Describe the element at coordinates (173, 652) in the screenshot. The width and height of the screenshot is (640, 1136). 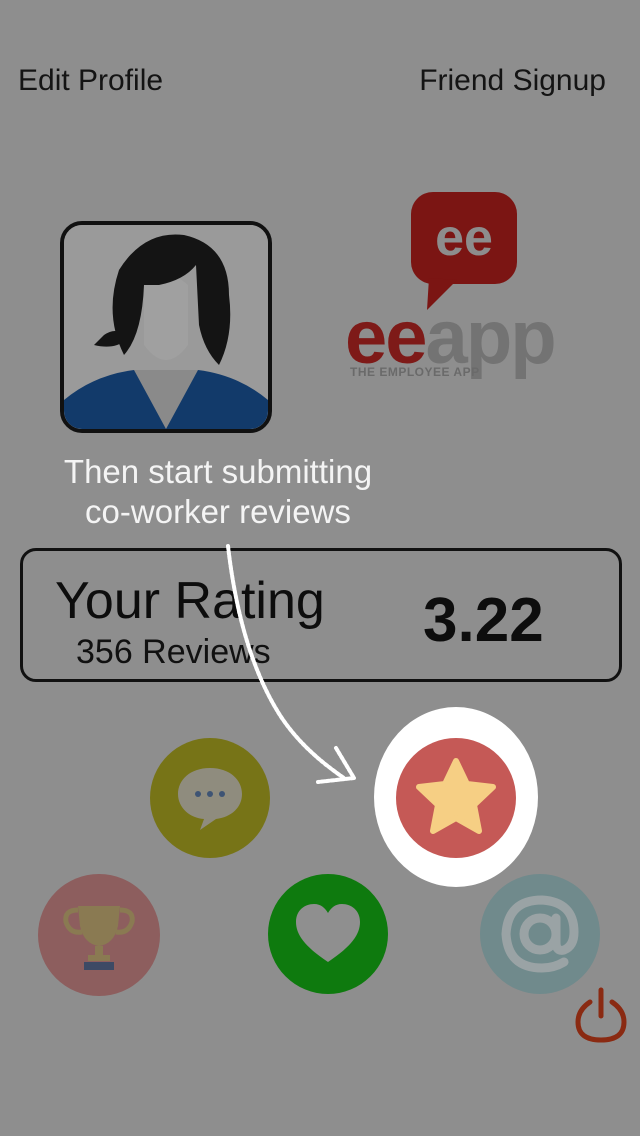
I see `review-count: 356 Reviews` at that location.